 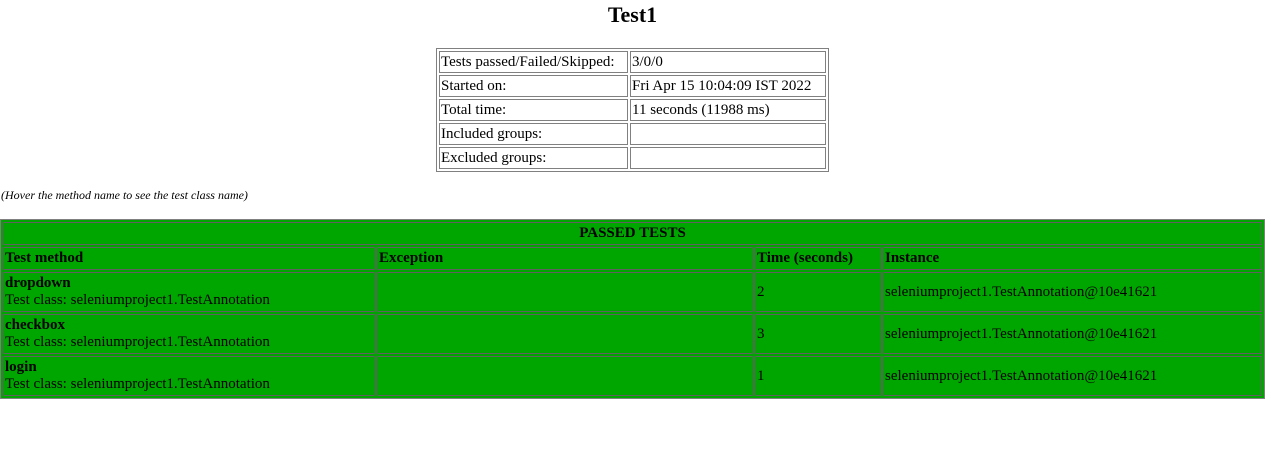 What do you see at coordinates (189, 325) in the screenshot?
I see `method-name: checkbox` at bounding box center [189, 325].